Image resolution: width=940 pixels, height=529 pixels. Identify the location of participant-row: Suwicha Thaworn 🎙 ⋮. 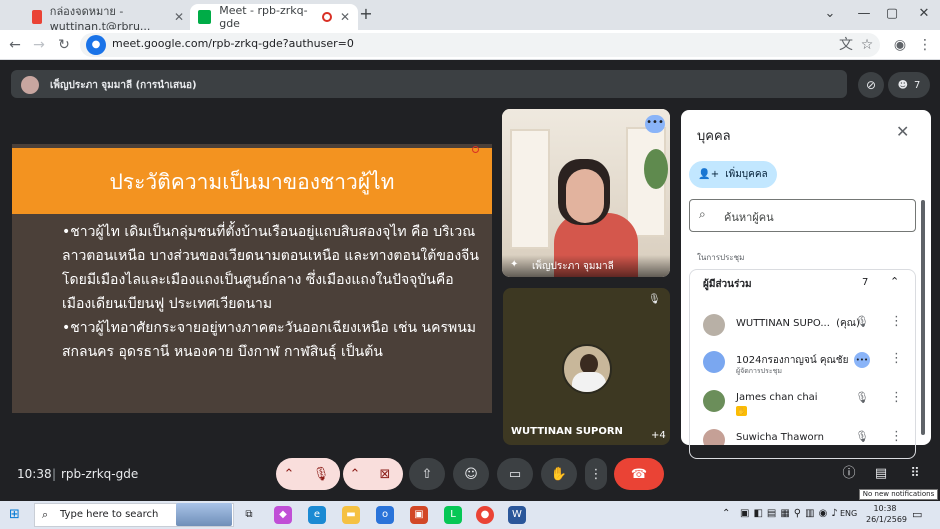
(806, 436).